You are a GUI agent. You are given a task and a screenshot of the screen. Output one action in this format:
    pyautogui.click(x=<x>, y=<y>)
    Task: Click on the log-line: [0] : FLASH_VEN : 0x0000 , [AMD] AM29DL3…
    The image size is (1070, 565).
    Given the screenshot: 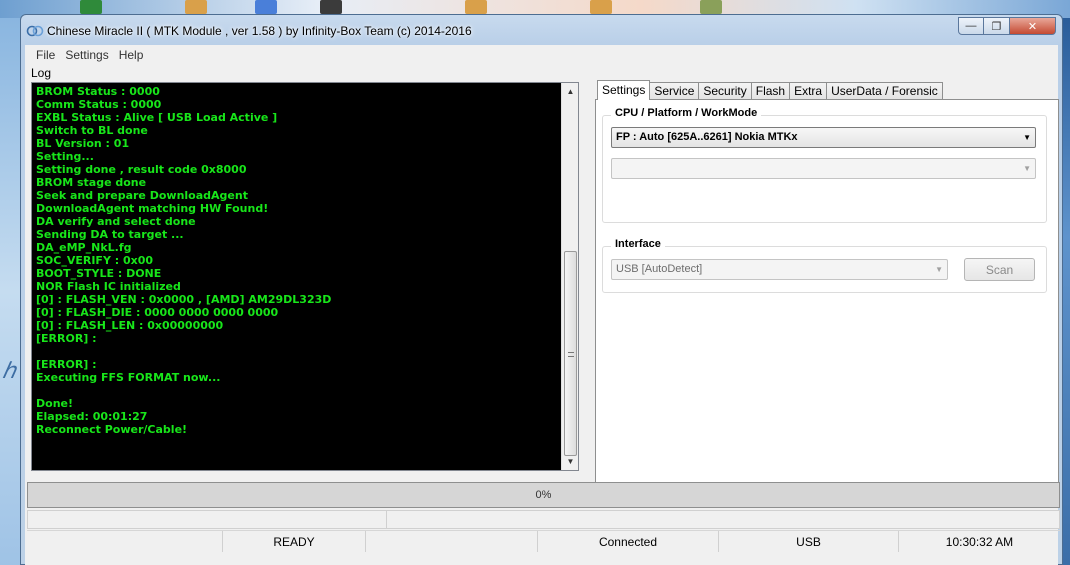 What is the action you would take?
    pyautogui.click(x=184, y=299)
    